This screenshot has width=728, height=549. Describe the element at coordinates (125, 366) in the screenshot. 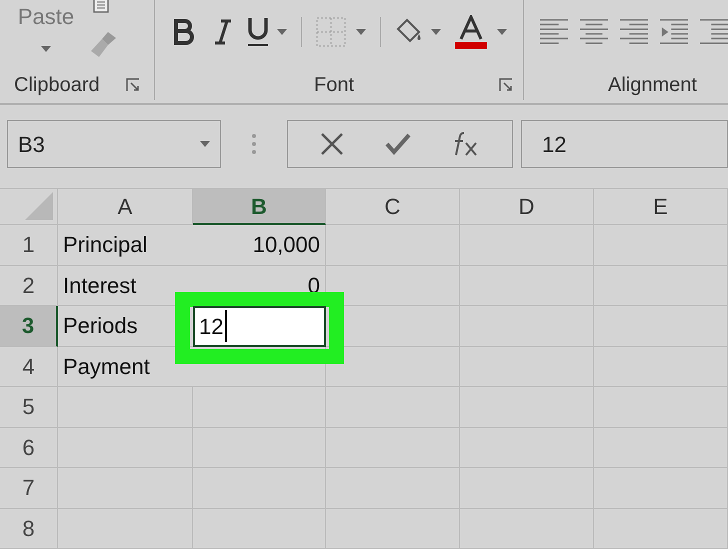

I see `table-cell: Payment` at that location.